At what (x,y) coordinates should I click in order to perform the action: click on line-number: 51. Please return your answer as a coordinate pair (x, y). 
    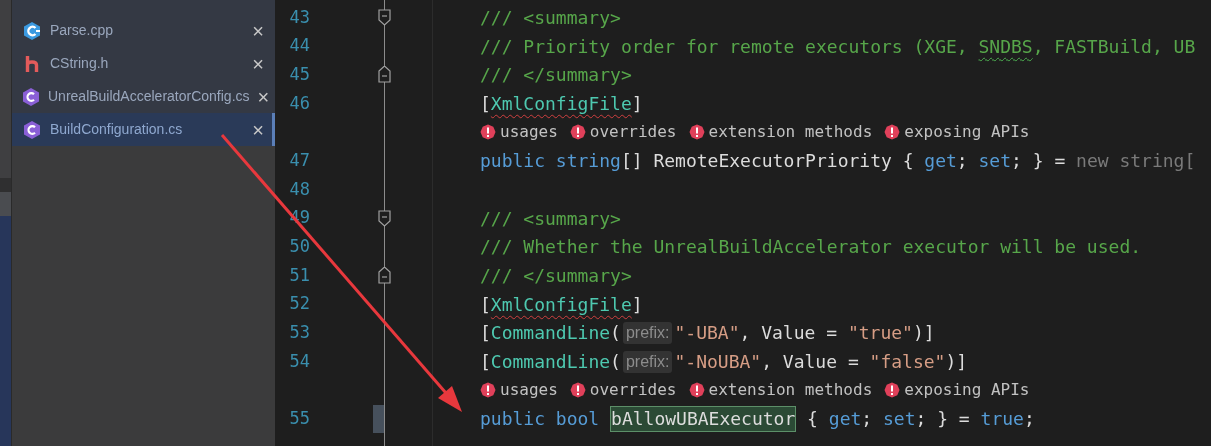
    Looking at the image, I should click on (299, 275).